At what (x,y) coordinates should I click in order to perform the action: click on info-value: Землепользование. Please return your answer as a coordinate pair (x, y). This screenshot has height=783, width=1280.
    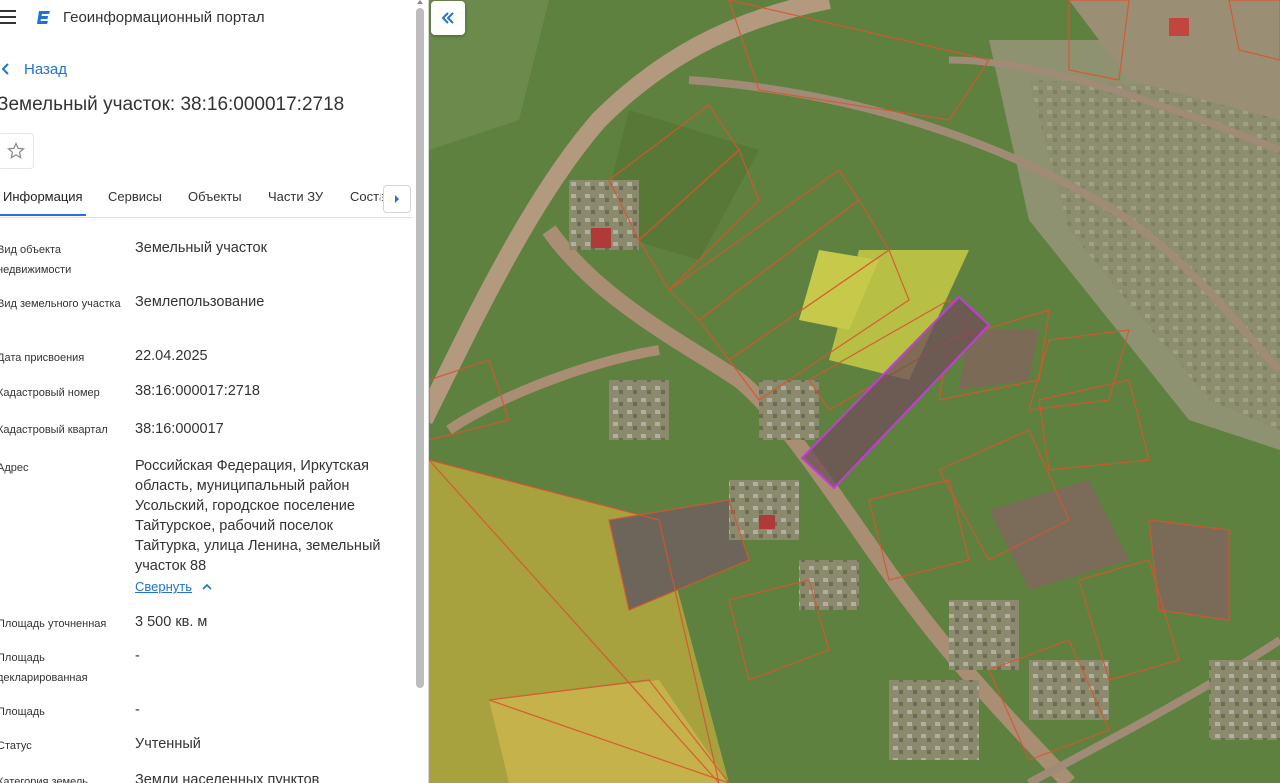
    Looking at the image, I should click on (200, 302).